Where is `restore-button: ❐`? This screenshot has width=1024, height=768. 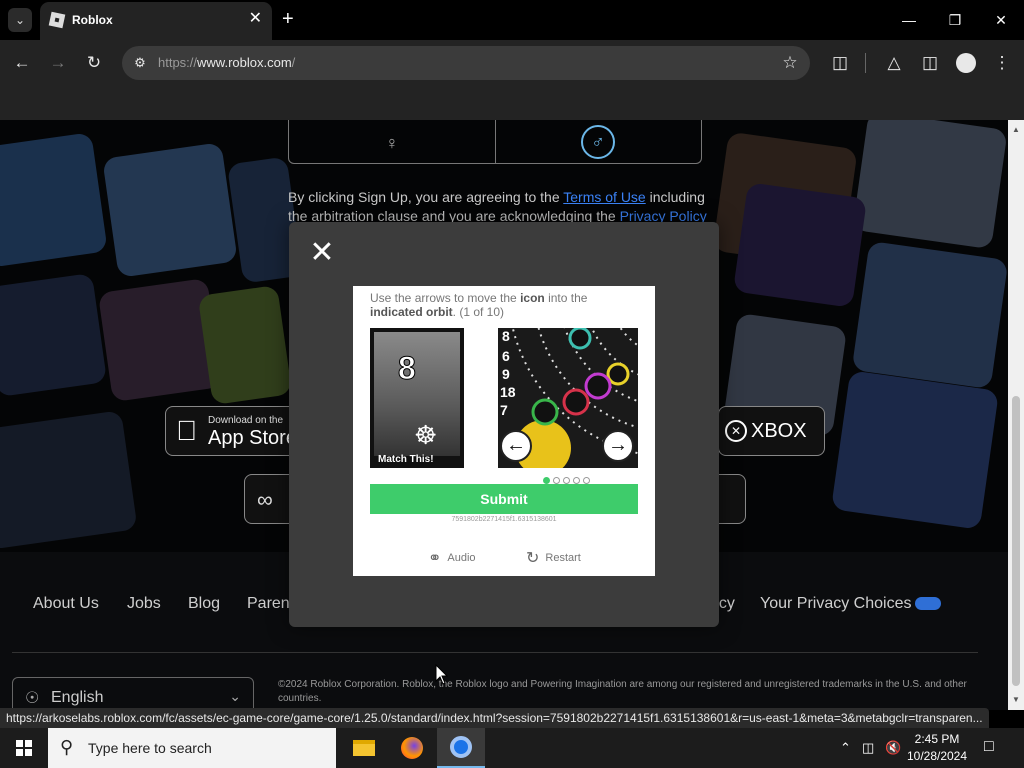 restore-button: ❐ is located at coordinates (955, 20).